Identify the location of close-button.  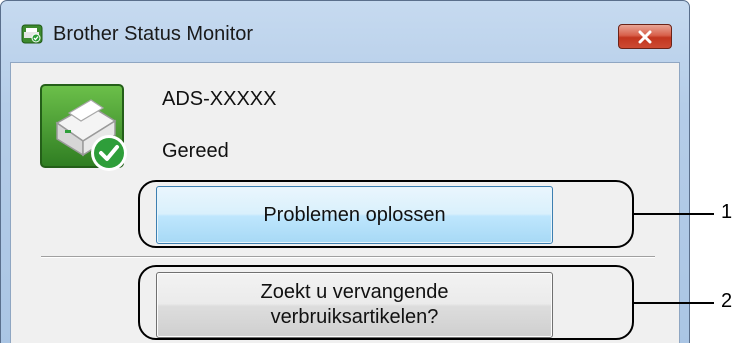
(645, 36).